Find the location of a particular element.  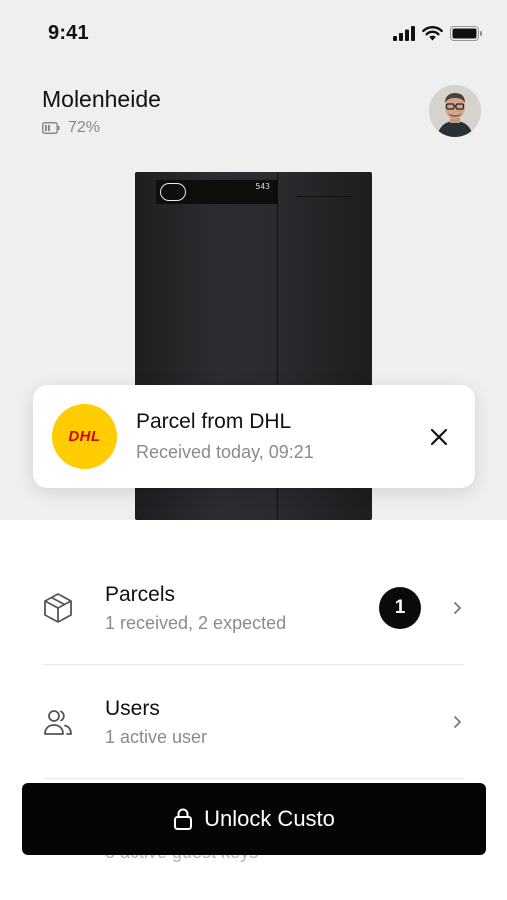

unlock-button-label: Unlock Custo is located at coordinates (269, 818).